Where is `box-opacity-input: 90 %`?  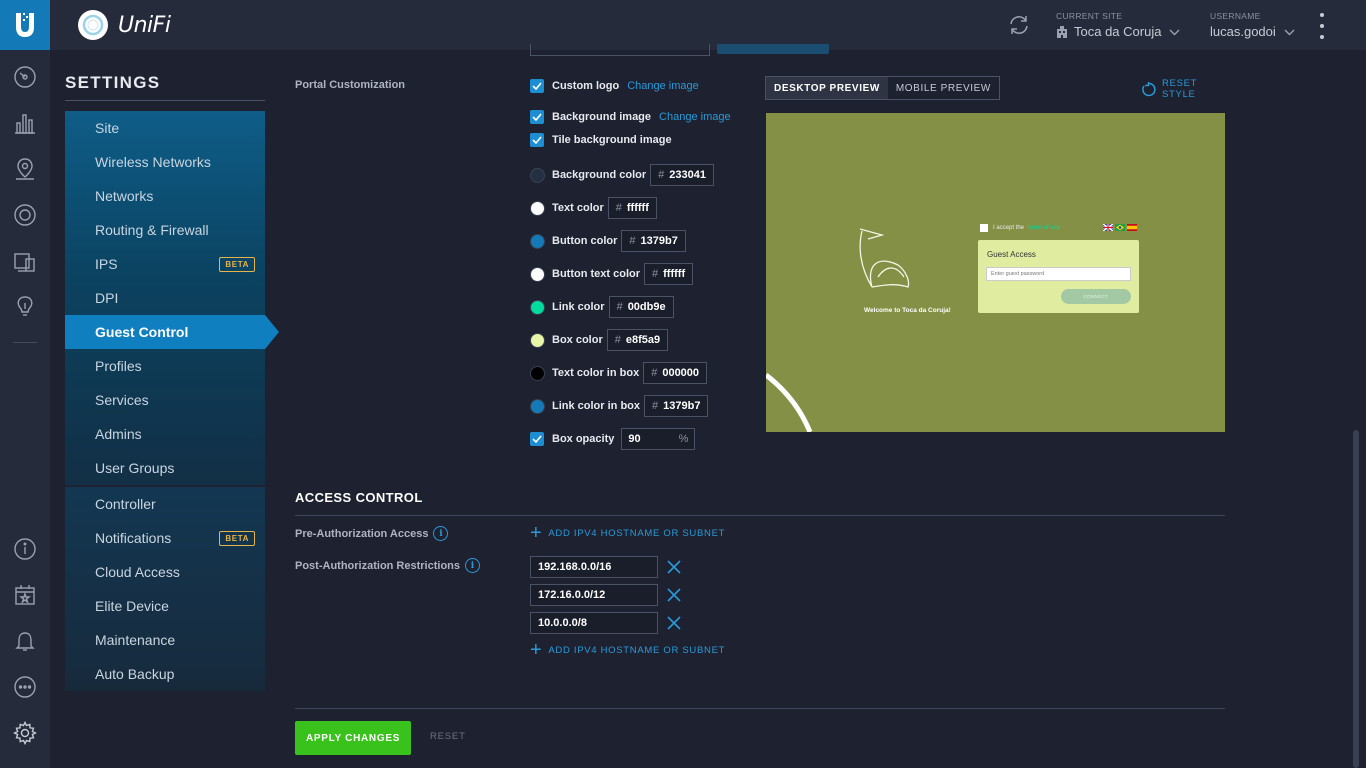 box-opacity-input: 90 % is located at coordinates (658, 439).